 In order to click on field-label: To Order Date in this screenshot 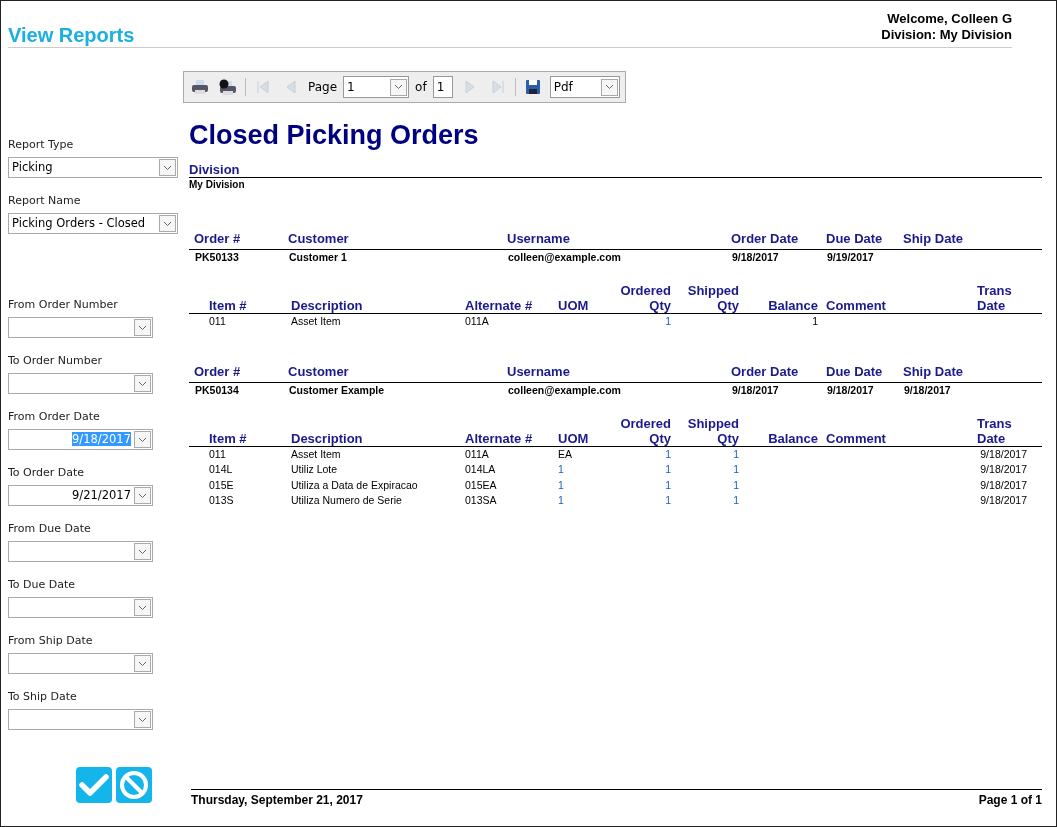, I will do `click(47, 473)`.